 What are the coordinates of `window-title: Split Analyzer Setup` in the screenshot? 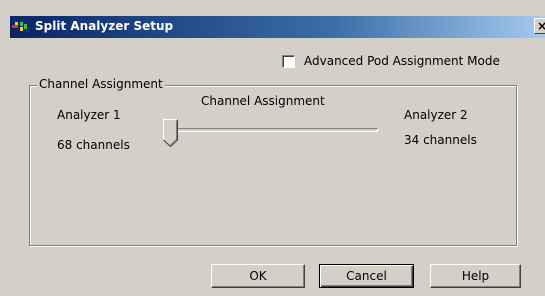 It's located at (104, 26).